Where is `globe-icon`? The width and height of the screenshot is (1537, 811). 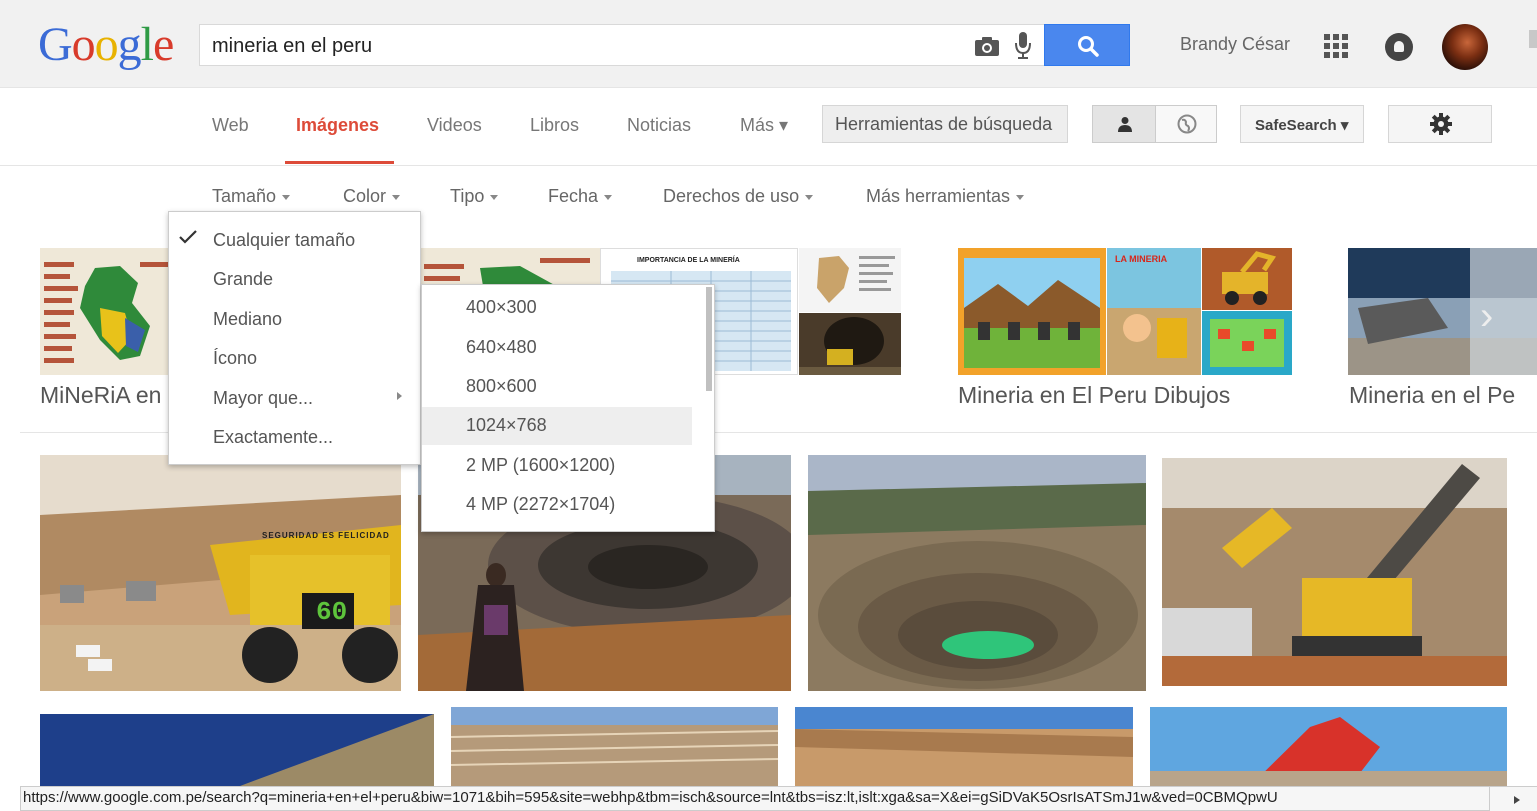
globe-icon is located at coordinates (1187, 124).